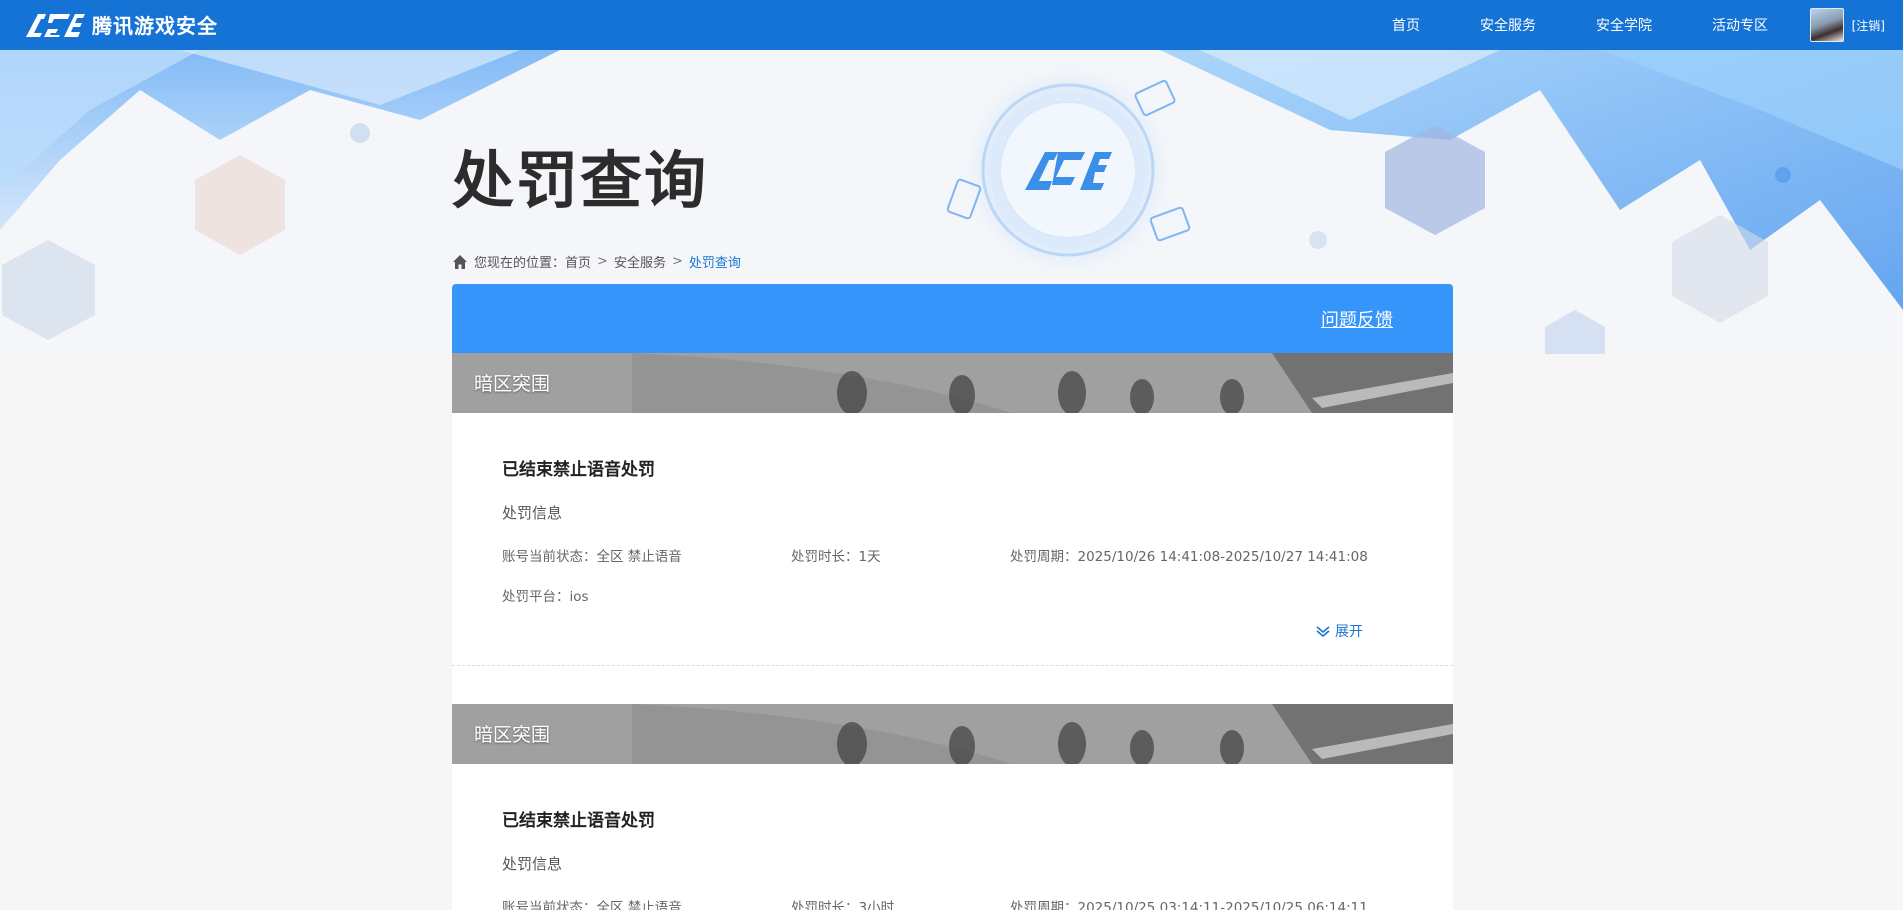  I want to click on page-title: 处罚查询, so click(580, 180).